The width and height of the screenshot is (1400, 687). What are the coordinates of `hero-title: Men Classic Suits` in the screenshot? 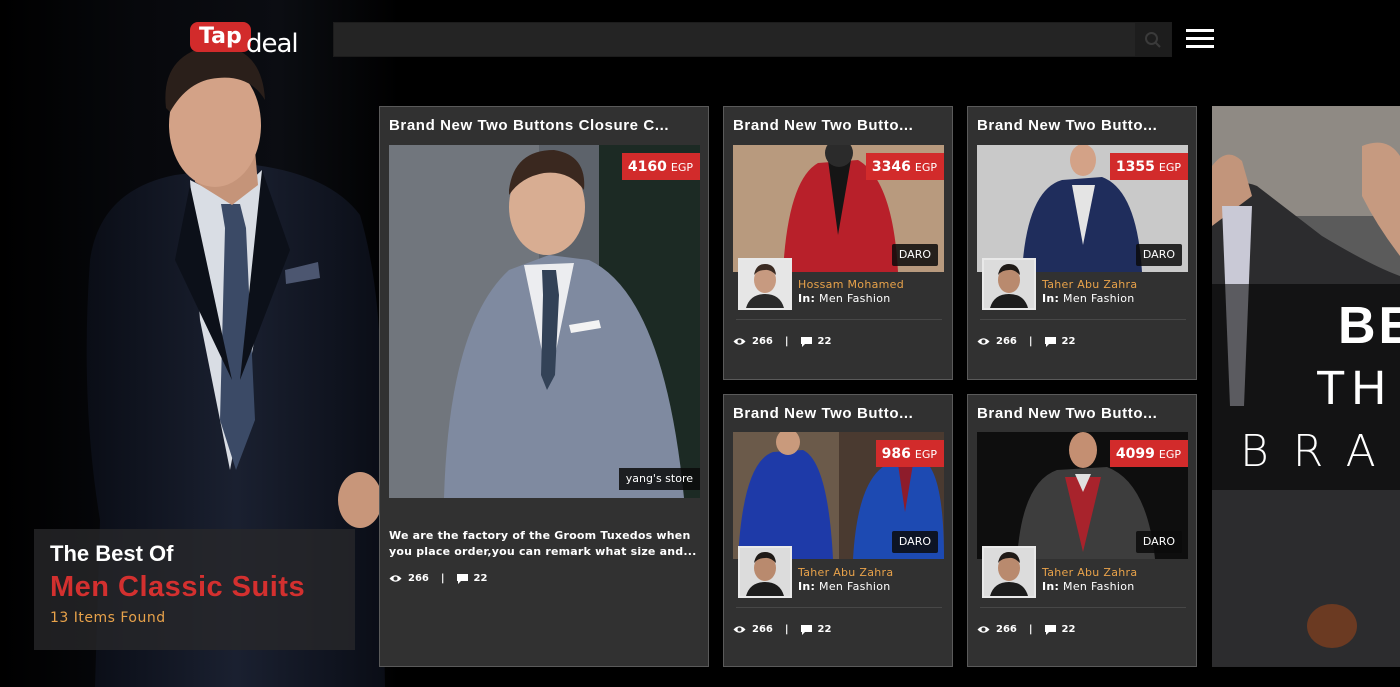 It's located at (178, 587).